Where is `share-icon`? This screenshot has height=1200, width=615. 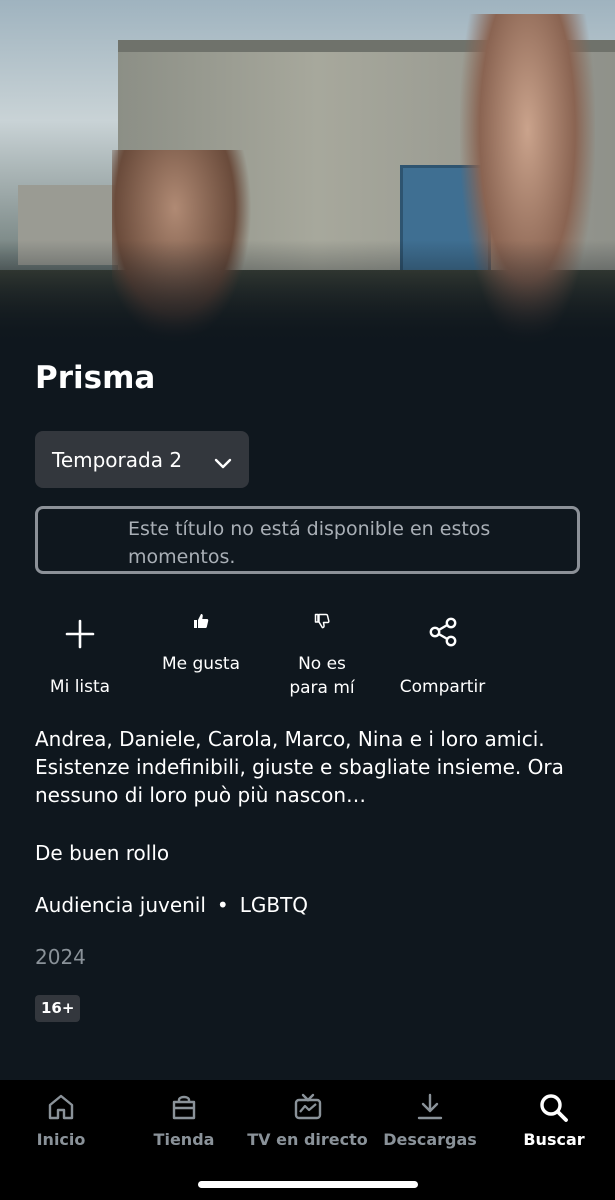 share-icon is located at coordinates (443, 635).